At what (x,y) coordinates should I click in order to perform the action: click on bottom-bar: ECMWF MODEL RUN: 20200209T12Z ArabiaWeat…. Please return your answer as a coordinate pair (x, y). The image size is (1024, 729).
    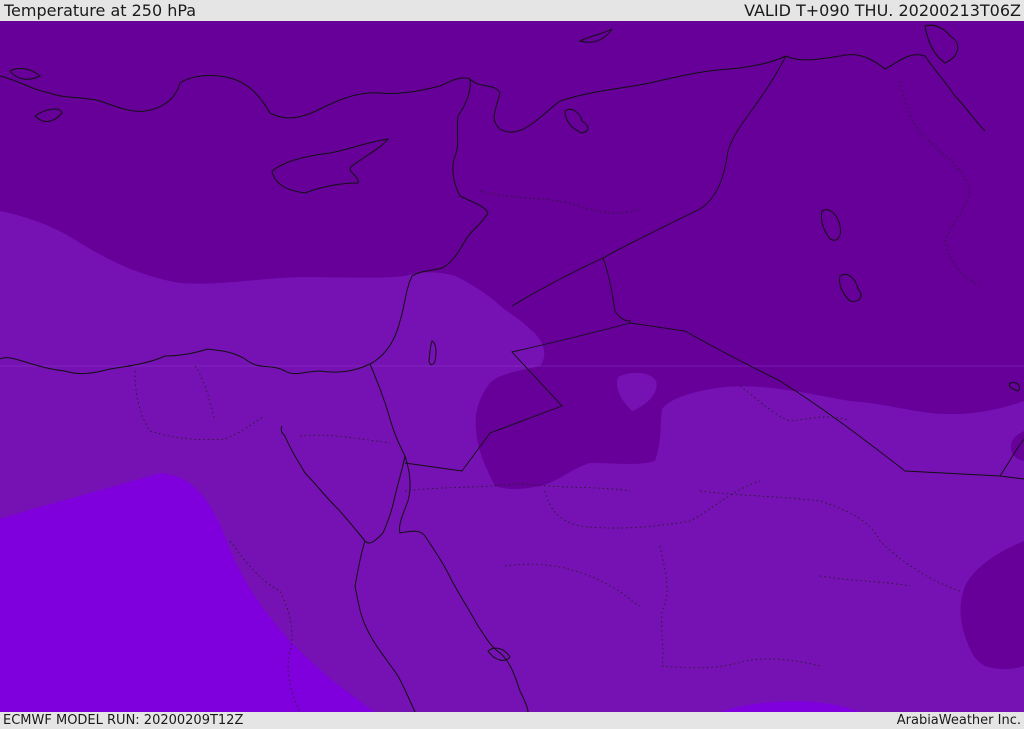
    Looking at the image, I should click on (512, 720).